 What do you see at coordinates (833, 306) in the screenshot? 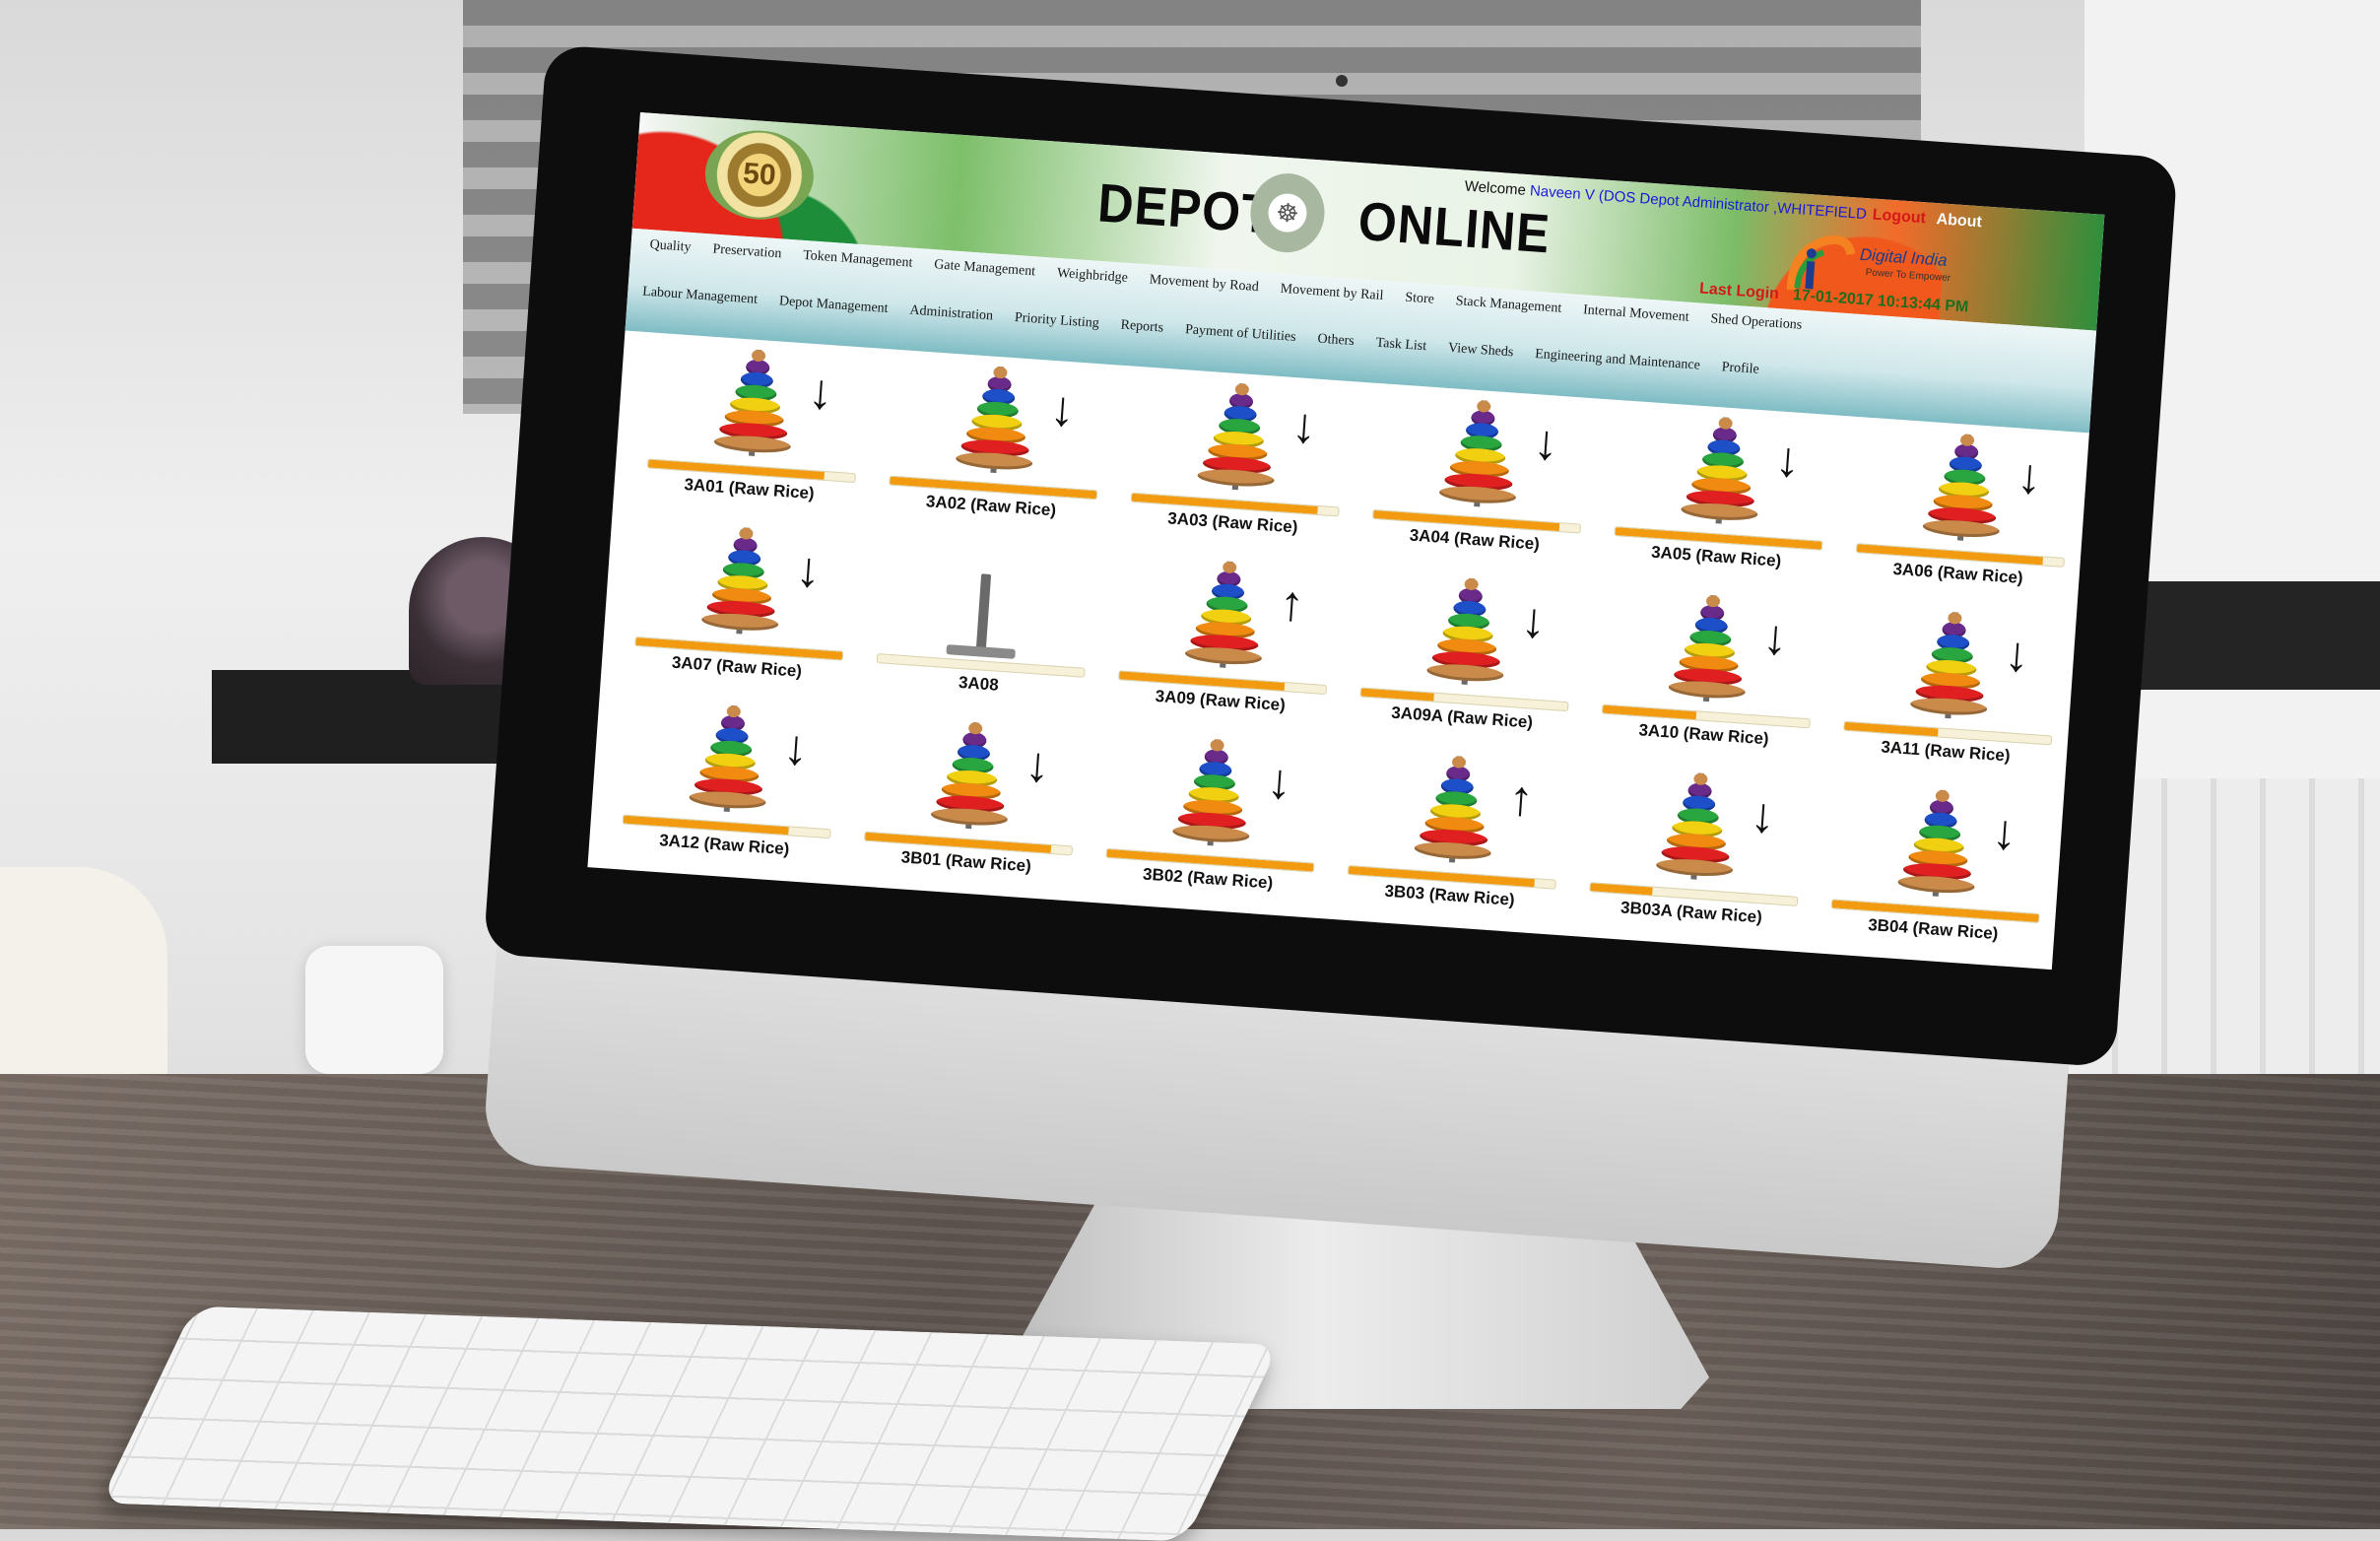
I see `nav-item-depot-management: Depot Management` at bounding box center [833, 306].